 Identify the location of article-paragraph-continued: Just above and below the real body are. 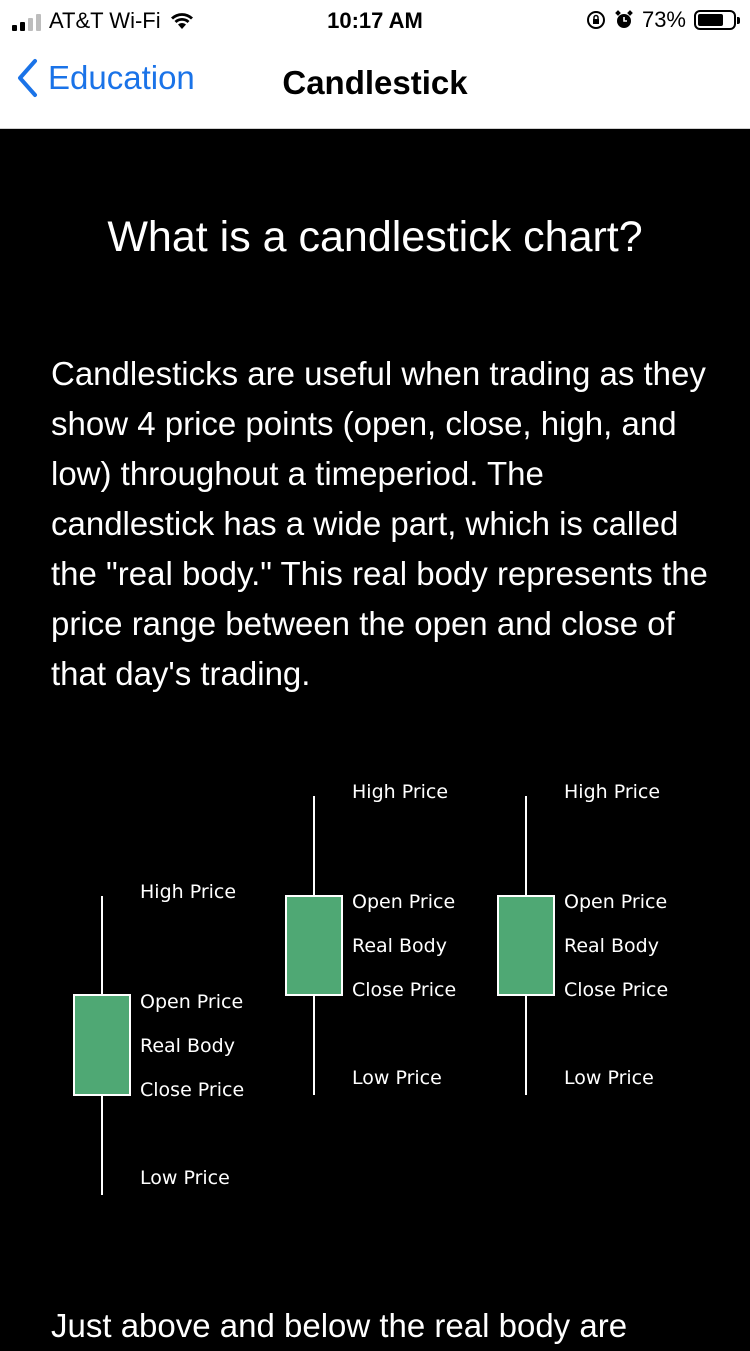
(339, 1325).